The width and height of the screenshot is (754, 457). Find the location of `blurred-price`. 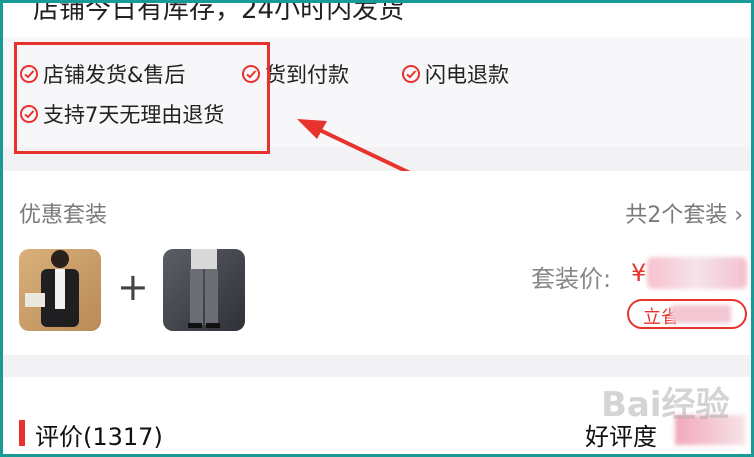

blurred-price is located at coordinates (697, 273).